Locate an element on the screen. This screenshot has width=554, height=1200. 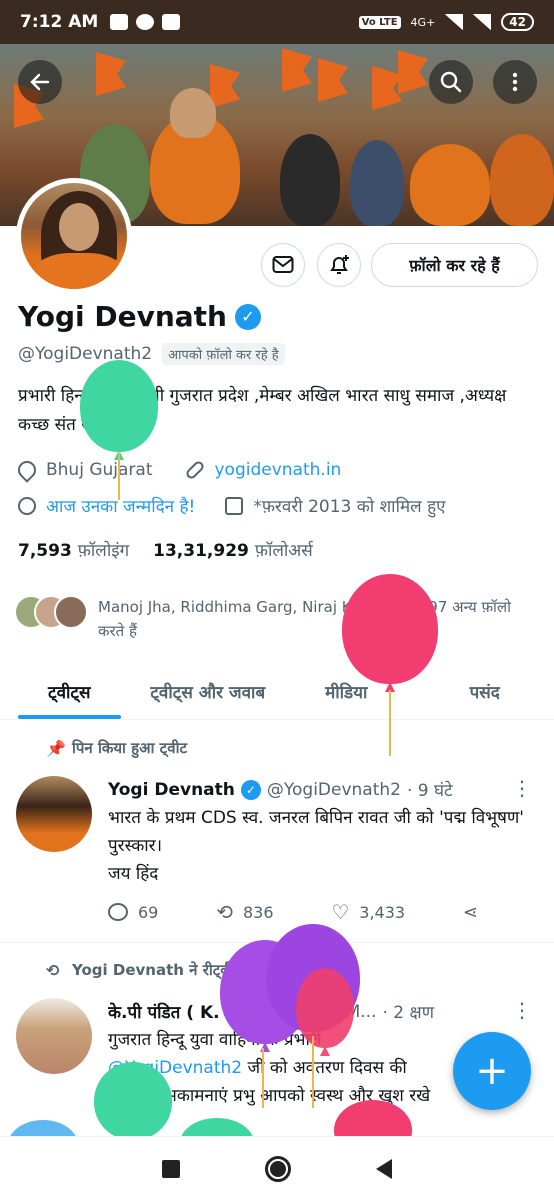
tweet-actions: 69 ⟲ 836 ♡ 3,433 ⋖ is located at coordinates (293, 912).